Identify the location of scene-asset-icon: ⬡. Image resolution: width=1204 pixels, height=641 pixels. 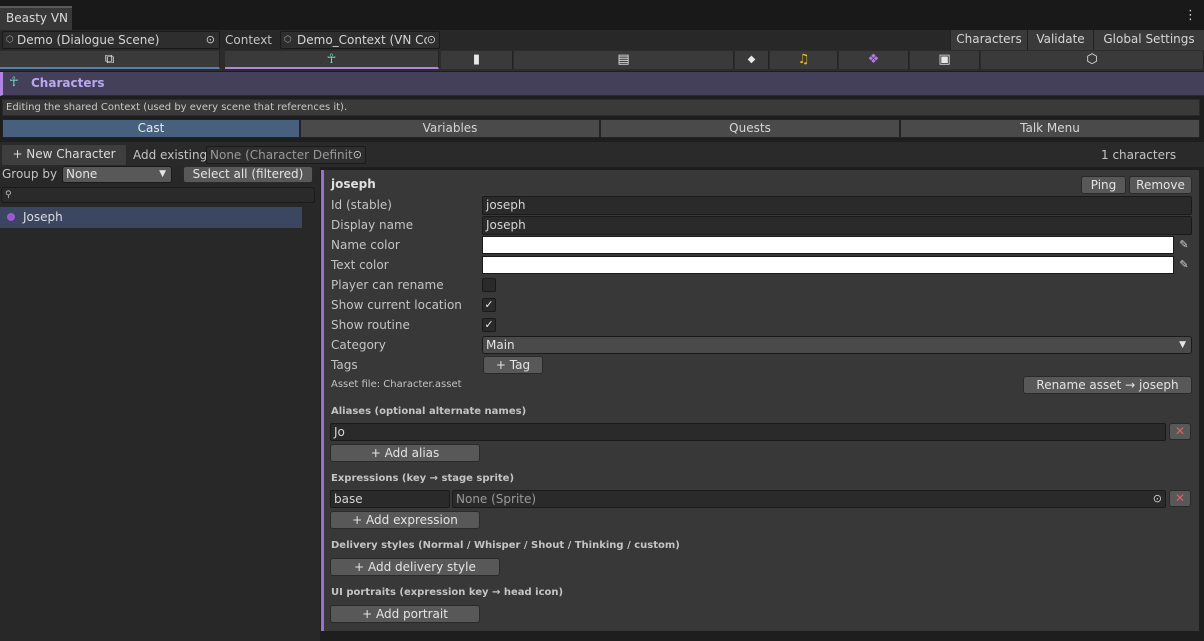
(10, 40).